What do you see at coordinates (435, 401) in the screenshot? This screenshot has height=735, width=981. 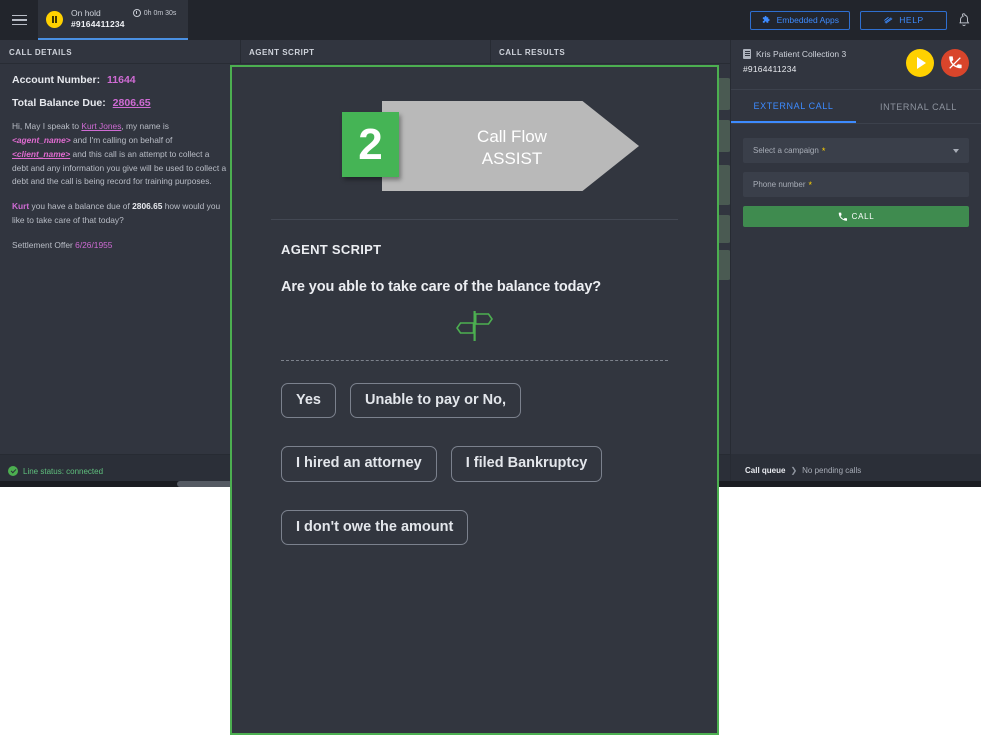 I see `answer-option-unable-to-pay: Unable to pay or No,` at bounding box center [435, 401].